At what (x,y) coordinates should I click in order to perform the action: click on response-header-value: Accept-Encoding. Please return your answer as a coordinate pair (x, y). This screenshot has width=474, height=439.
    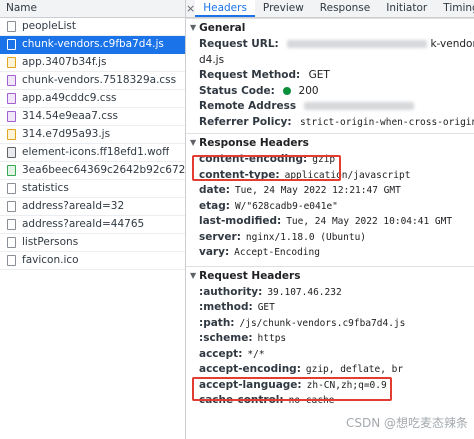
    Looking at the image, I should click on (277, 252).